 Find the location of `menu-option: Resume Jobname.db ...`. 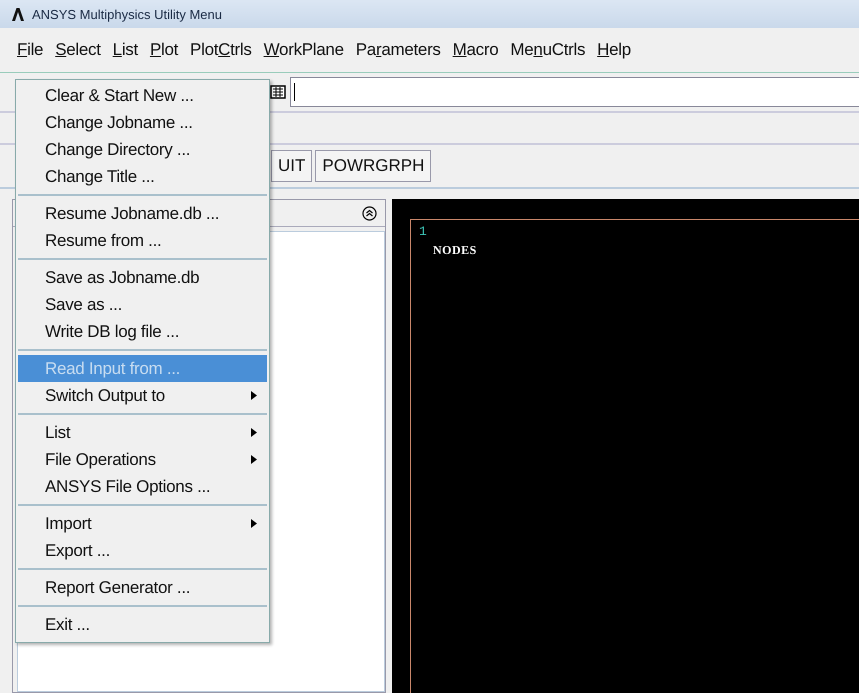

menu-option: Resume Jobname.db ... is located at coordinates (142, 213).